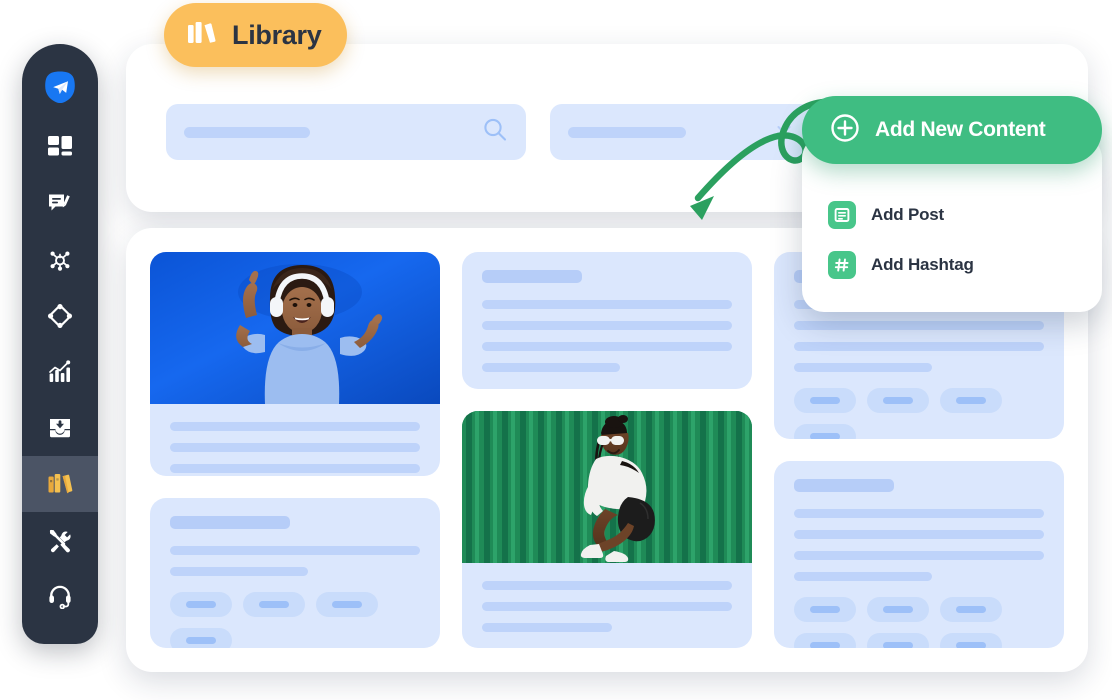 The image size is (1112, 700). I want to click on search-input, so click(346, 132).